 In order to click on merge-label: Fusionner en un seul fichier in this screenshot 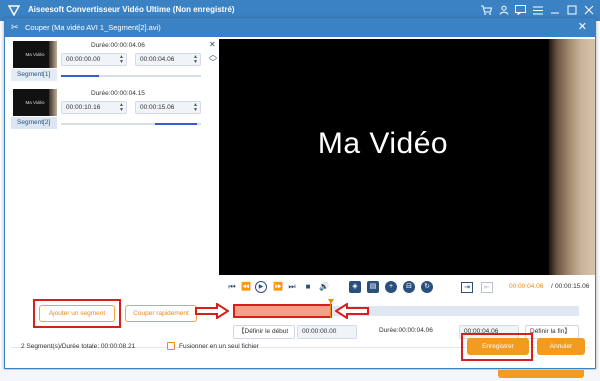, I will do `click(219, 346)`.